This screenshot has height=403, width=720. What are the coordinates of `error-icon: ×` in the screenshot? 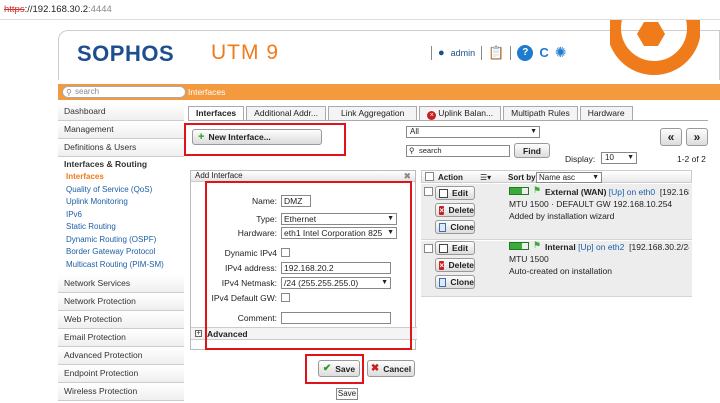 It's located at (432, 115).